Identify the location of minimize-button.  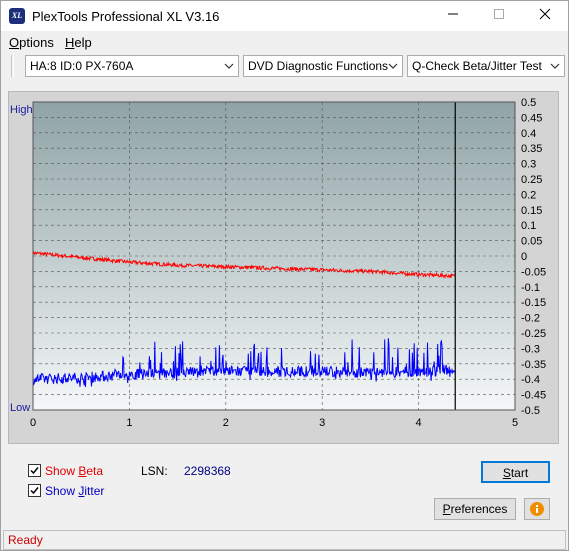
(453, 16).